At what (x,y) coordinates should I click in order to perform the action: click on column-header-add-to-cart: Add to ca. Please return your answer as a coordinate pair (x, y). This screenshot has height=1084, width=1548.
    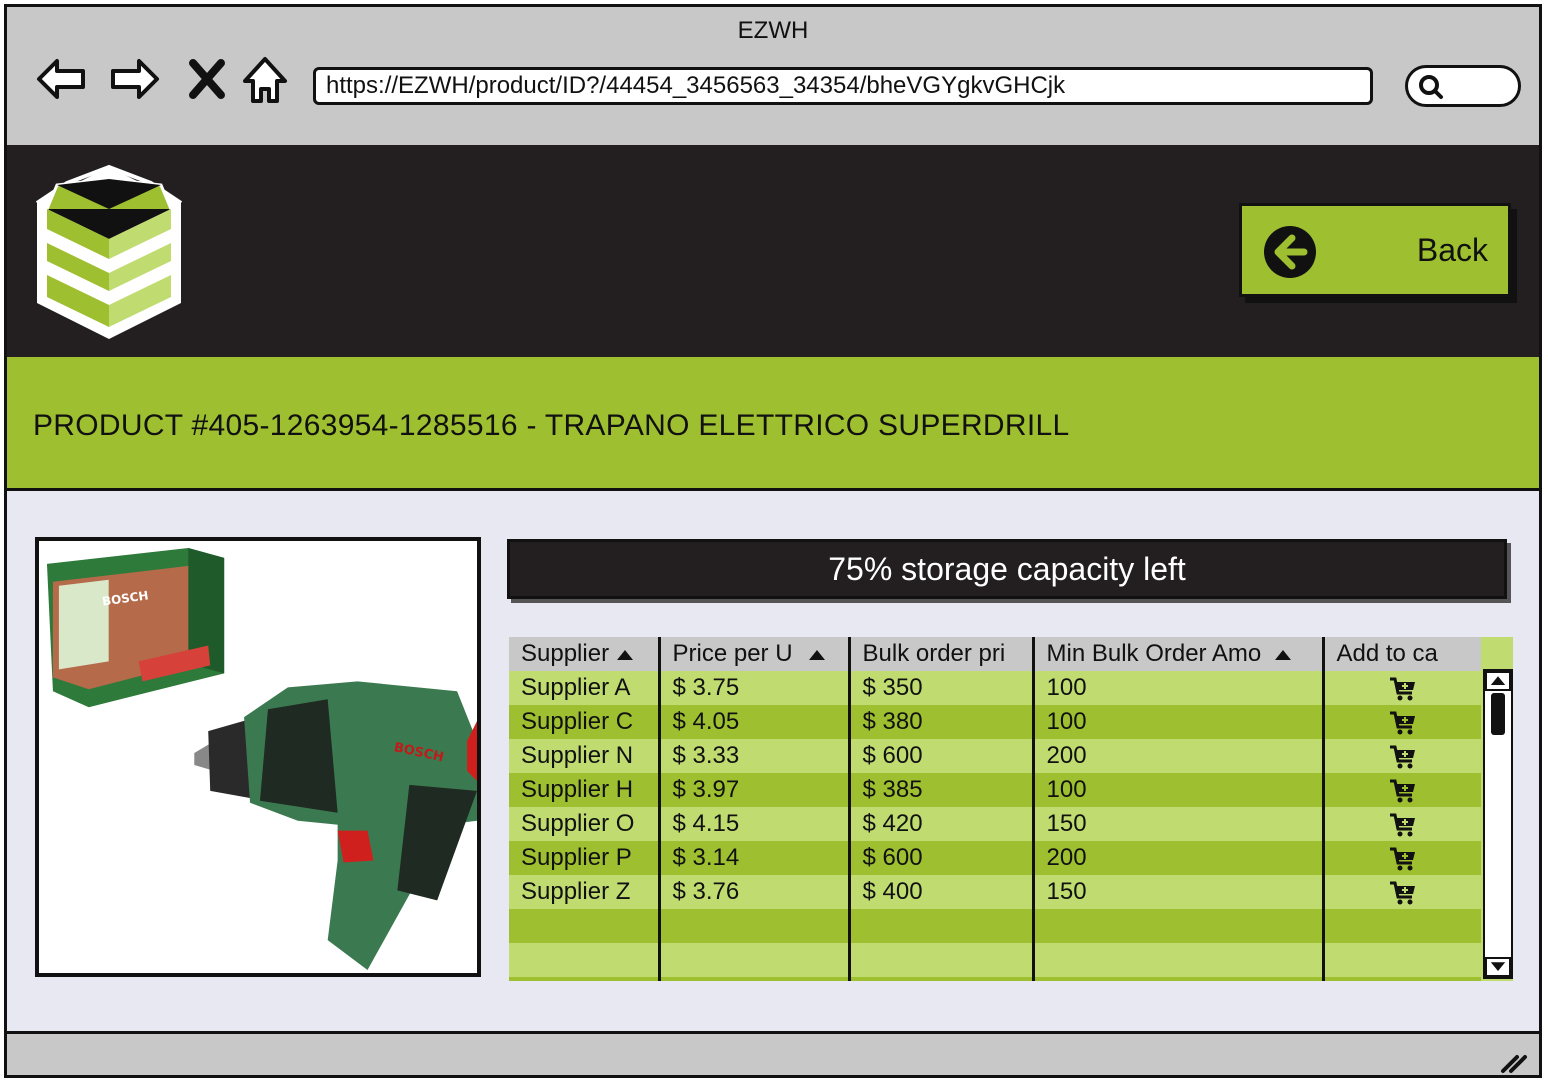
    Looking at the image, I should click on (1401, 654).